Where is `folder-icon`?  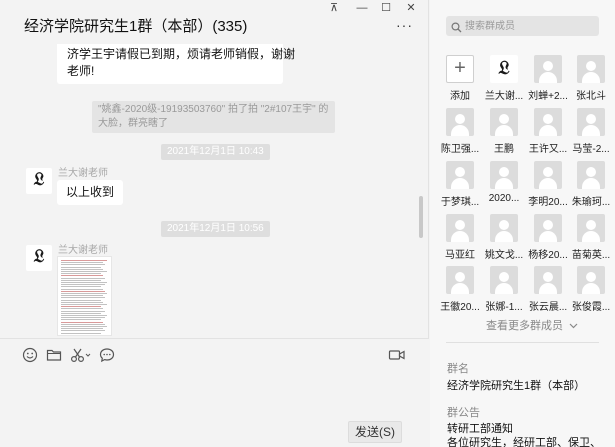
folder-icon is located at coordinates (55, 356).